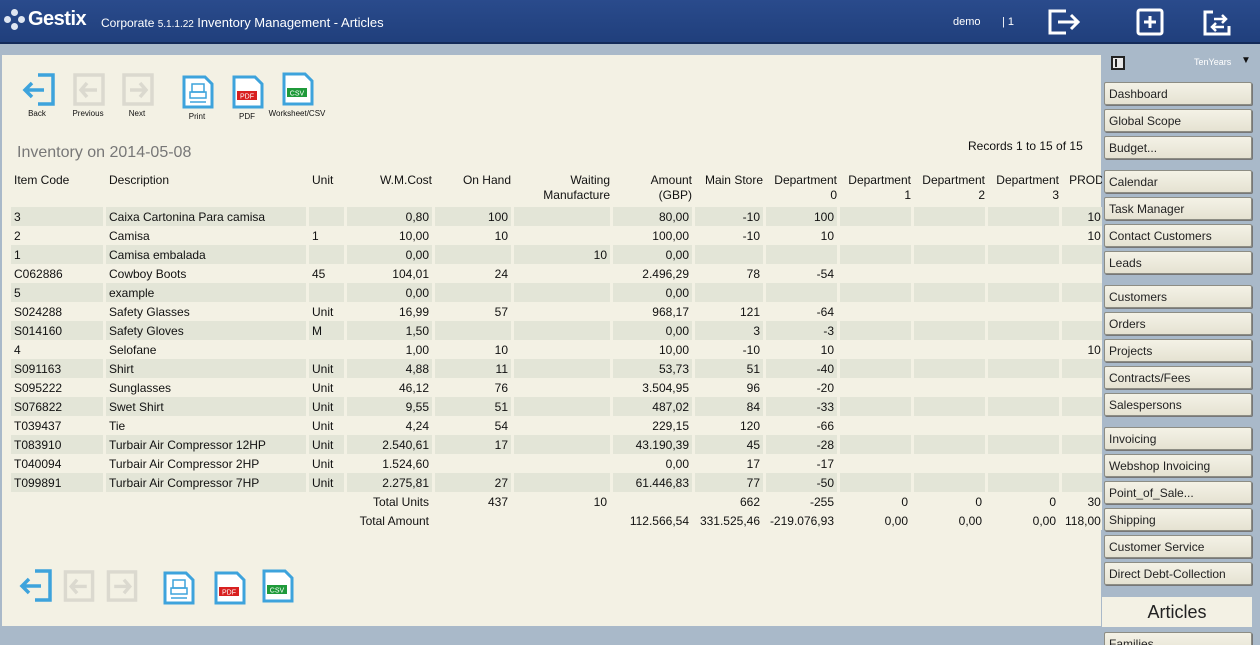 This screenshot has height=645, width=1260. What do you see at coordinates (207, 463) in the screenshot?
I see `cell-description: Turbair Air Compressor 2HP` at bounding box center [207, 463].